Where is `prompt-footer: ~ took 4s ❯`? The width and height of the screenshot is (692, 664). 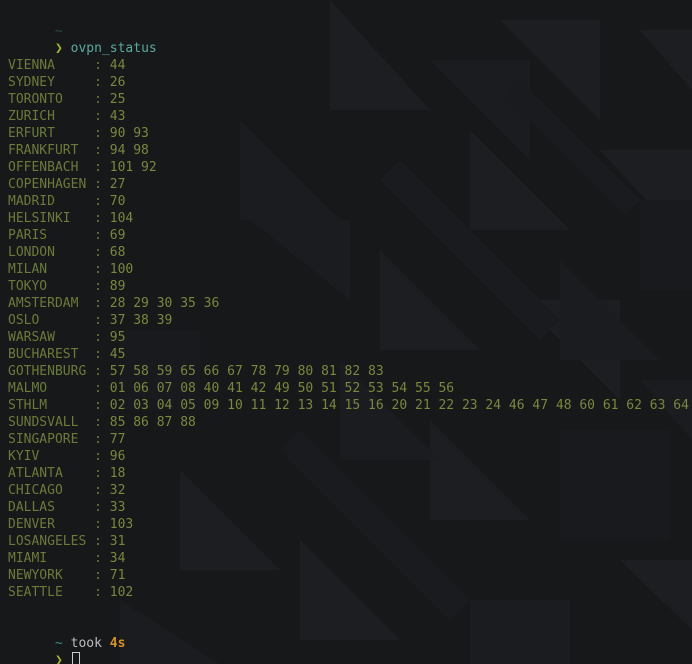 prompt-footer: ~ took 4s ❯ is located at coordinates (67, 641).